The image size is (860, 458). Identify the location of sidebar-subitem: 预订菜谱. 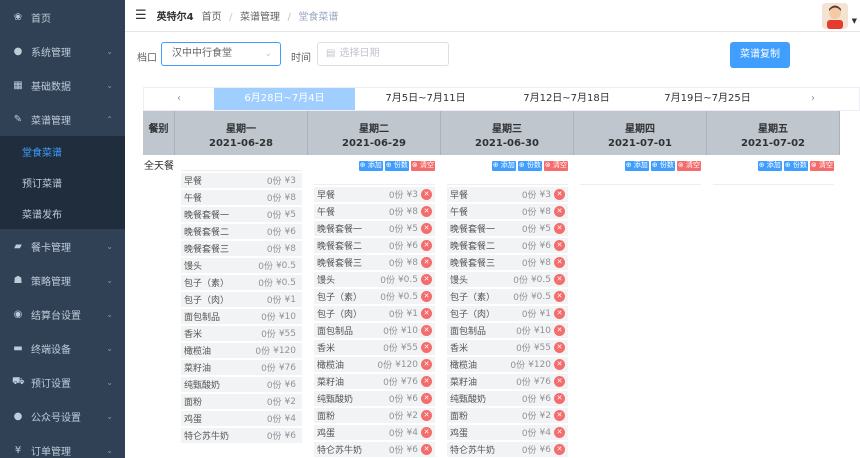
(62, 182).